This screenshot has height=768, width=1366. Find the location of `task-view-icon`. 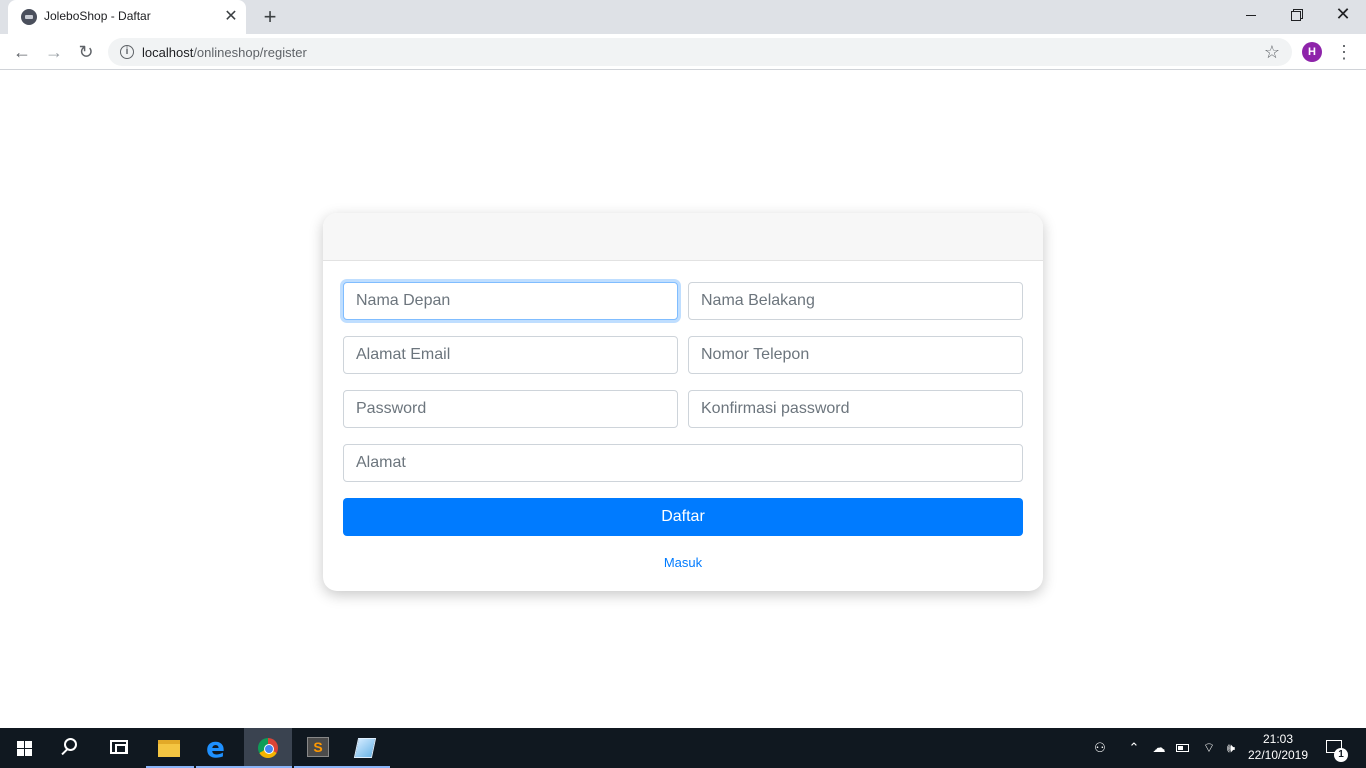

task-view-icon is located at coordinates (119, 747).